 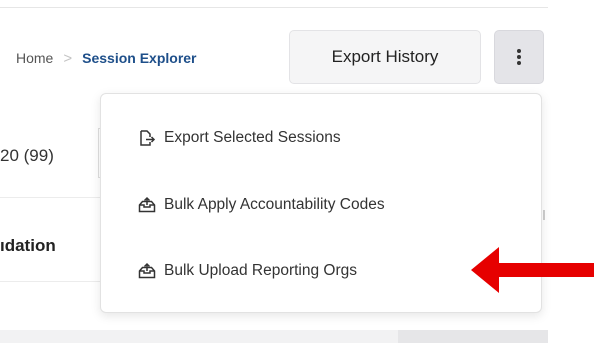 What do you see at coordinates (473, 336) in the screenshot?
I see `table-row-cell` at bounding box center [473, 336].